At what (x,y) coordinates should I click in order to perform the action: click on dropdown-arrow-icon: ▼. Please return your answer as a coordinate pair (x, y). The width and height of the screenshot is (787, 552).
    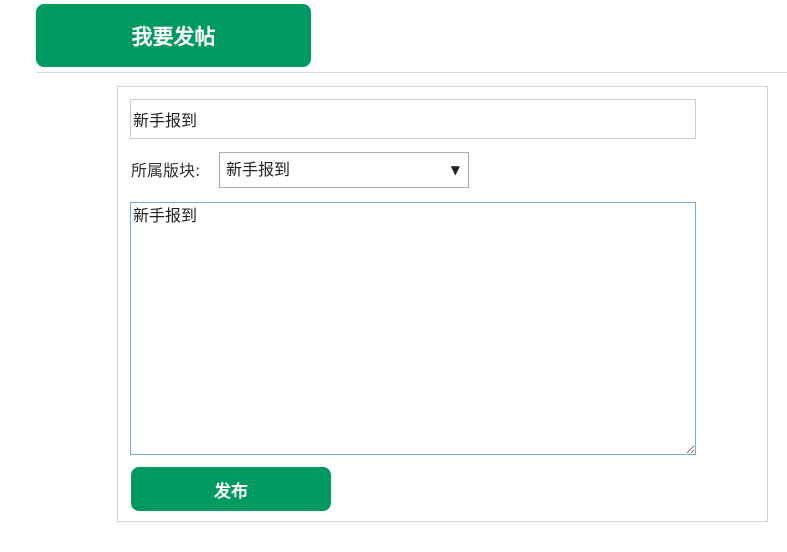
    Looking at the image, I should click on (455, 170).